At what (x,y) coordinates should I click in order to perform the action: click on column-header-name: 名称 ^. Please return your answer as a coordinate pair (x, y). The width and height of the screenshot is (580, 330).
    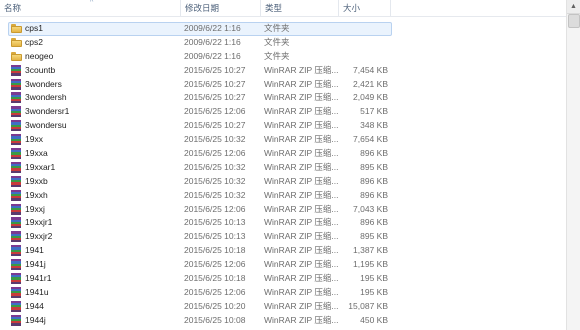
    Looking at the image, I should click on (90, 8).